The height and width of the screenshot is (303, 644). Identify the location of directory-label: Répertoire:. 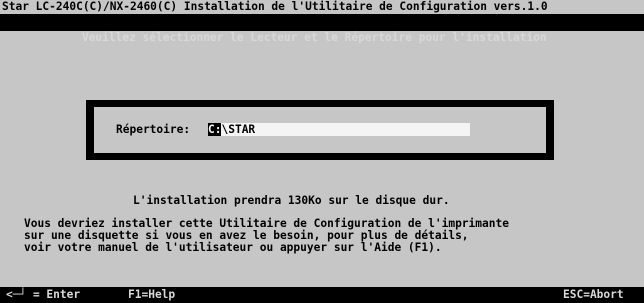
(153, 129).